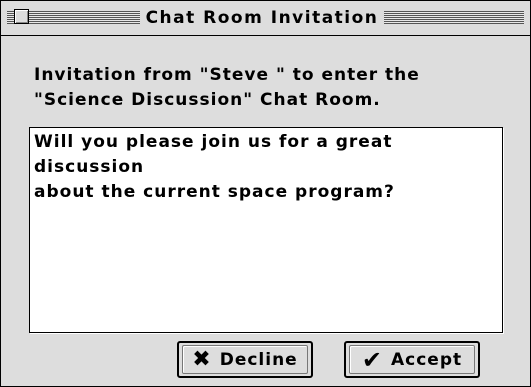 The width and height of the screenshot is (531, 387). I want to click on close-box-icon, so click(21, 16).